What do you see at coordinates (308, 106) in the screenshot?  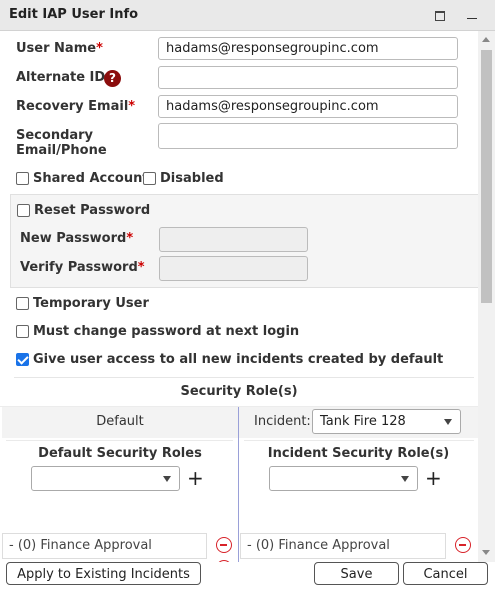 I see `recovery-email-input` at bounding box center [308, 106].